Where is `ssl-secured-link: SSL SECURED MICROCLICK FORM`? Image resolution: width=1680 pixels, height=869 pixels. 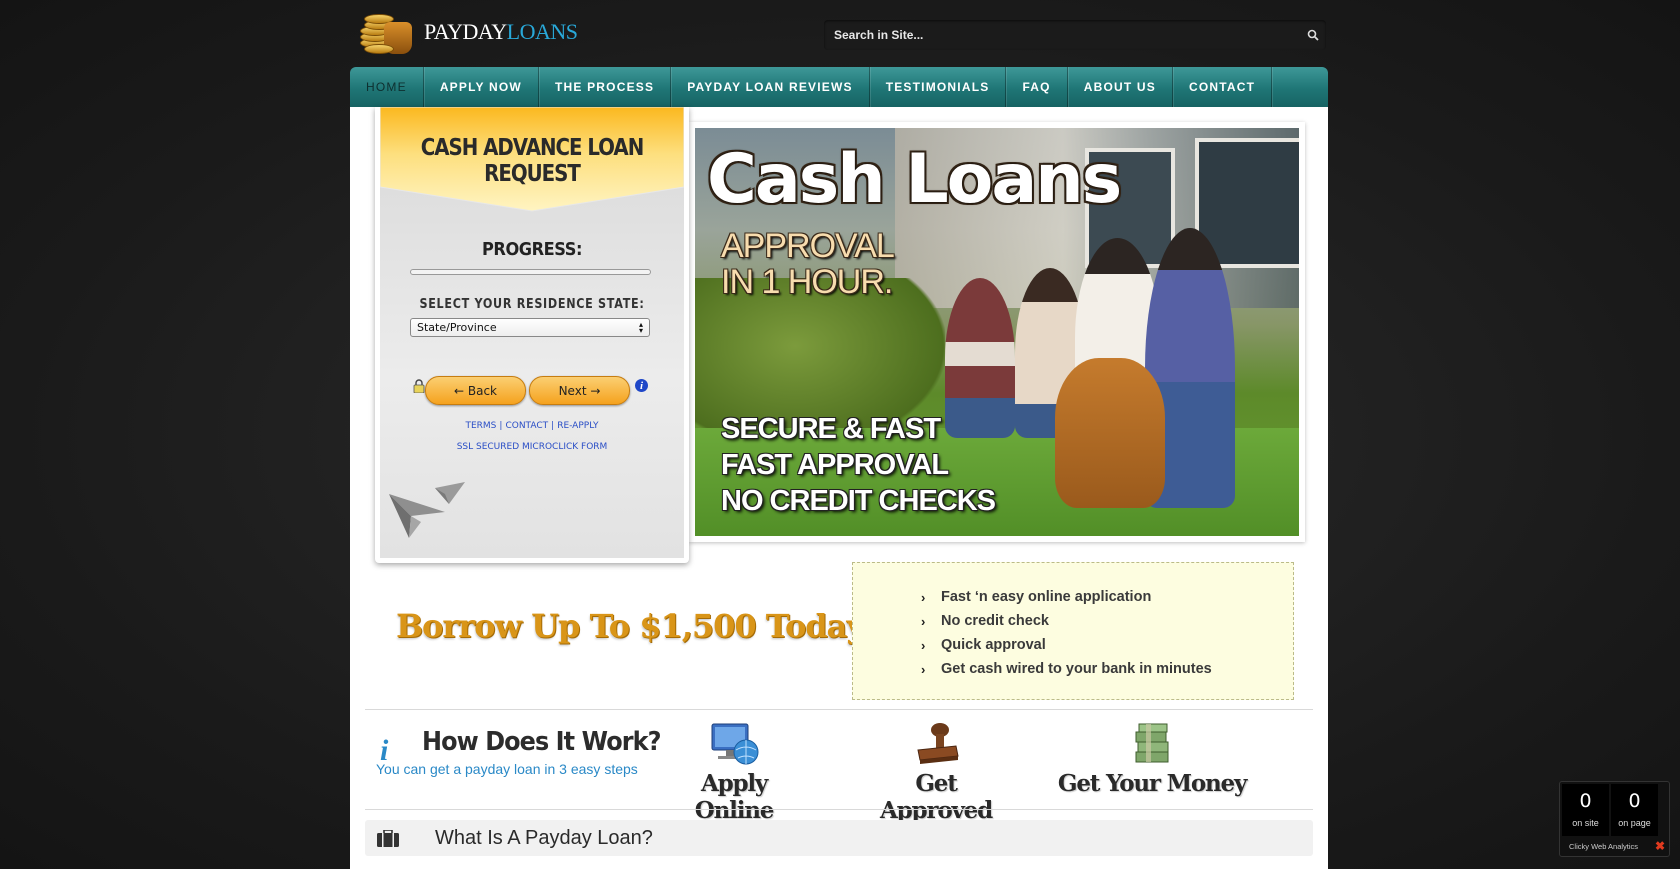 ssl-secured-link: SSL SECURED MICROCLICK FORM is located at coordinates (532, 447).